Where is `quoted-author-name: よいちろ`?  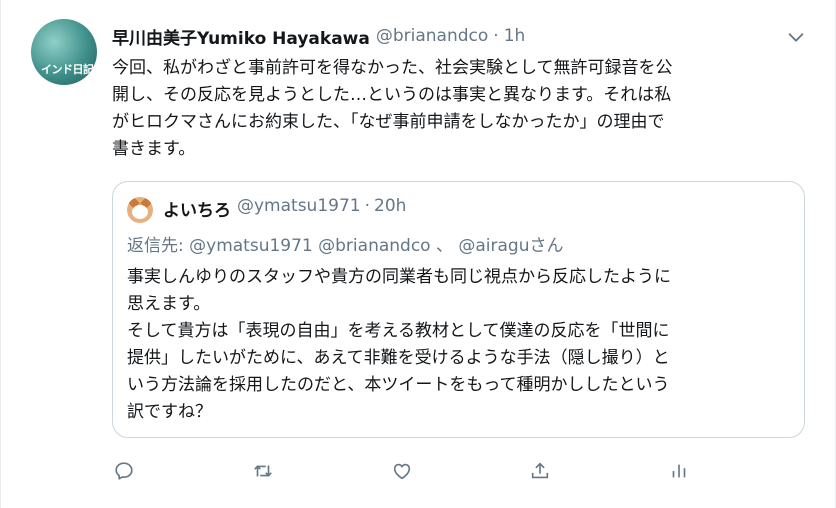 quoted-author-name: よいちろ is located at coordinates (197, 211).